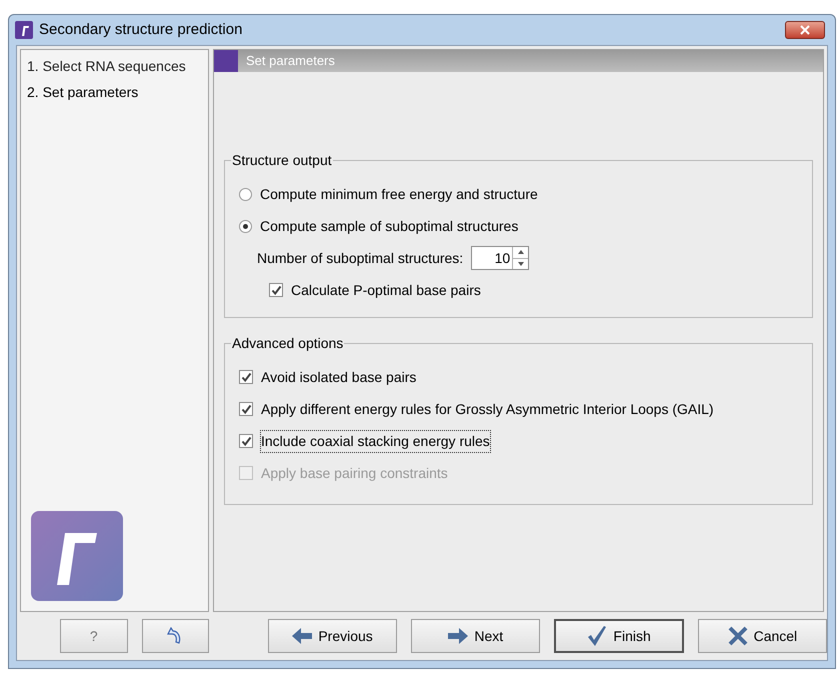  I want to click on field-label: Number of suboptimal structures:, so click(360, 258).